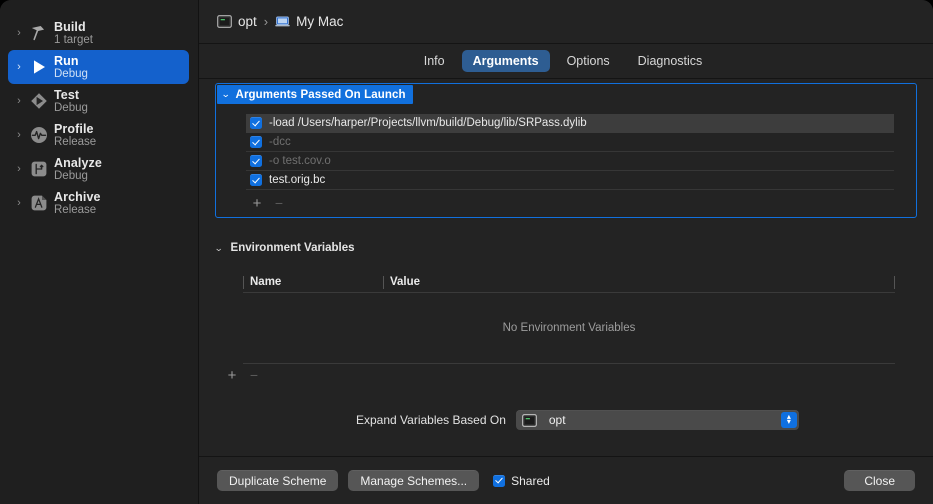 Image resolution: width=933 pixels, height=504 pixels. Describe the element at coordinates (66, 60) in the screenshot. I see `sidebar-item-title: Run` at that location.